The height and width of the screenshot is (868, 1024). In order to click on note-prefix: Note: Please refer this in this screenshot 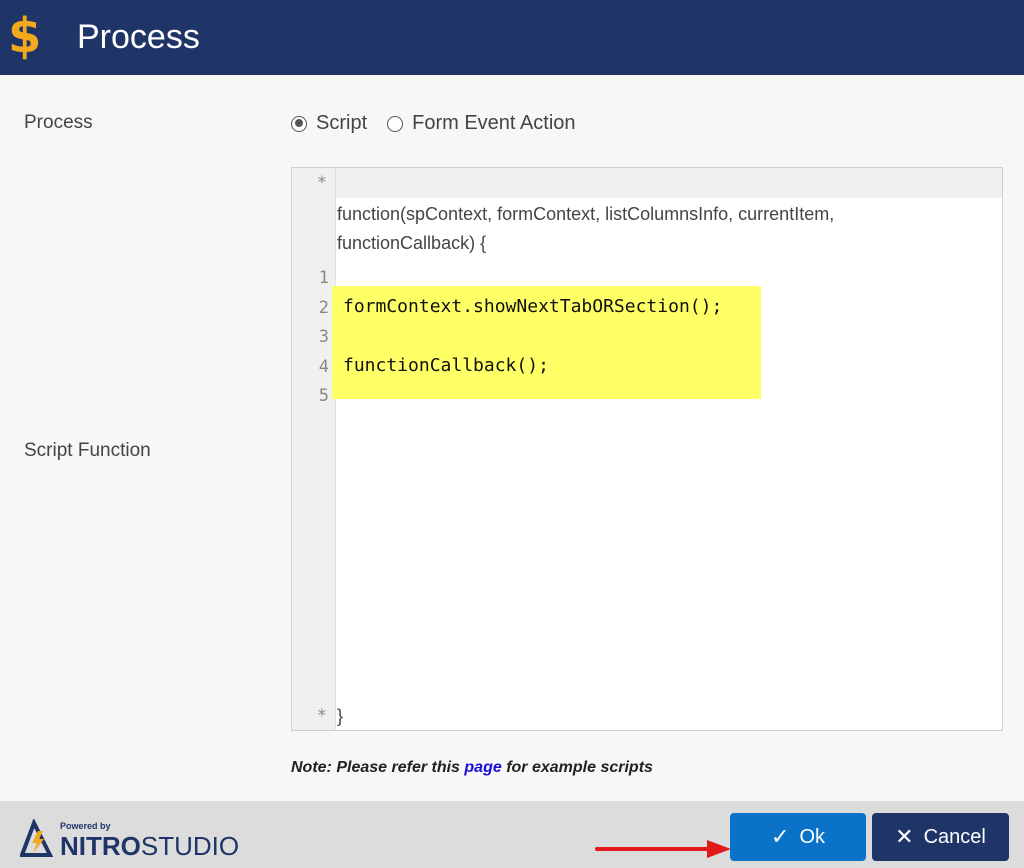, I will do `click(375, 767)`.